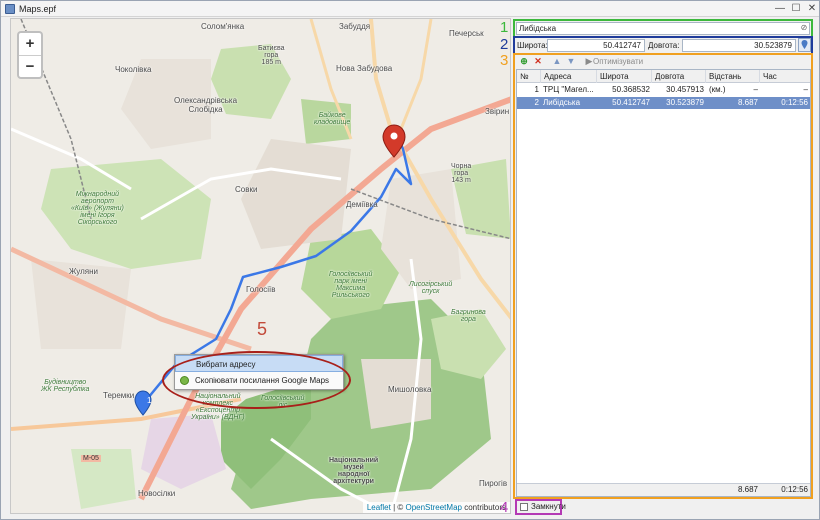 This screenshot has height=520, width=820. I want to click on table-row: 1 ТРЦ "Магел... 50.368532 30.457913 – –, so click(663, 90).